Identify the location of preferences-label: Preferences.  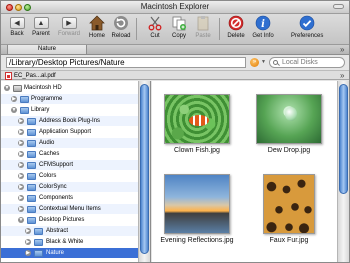
(307, 36).